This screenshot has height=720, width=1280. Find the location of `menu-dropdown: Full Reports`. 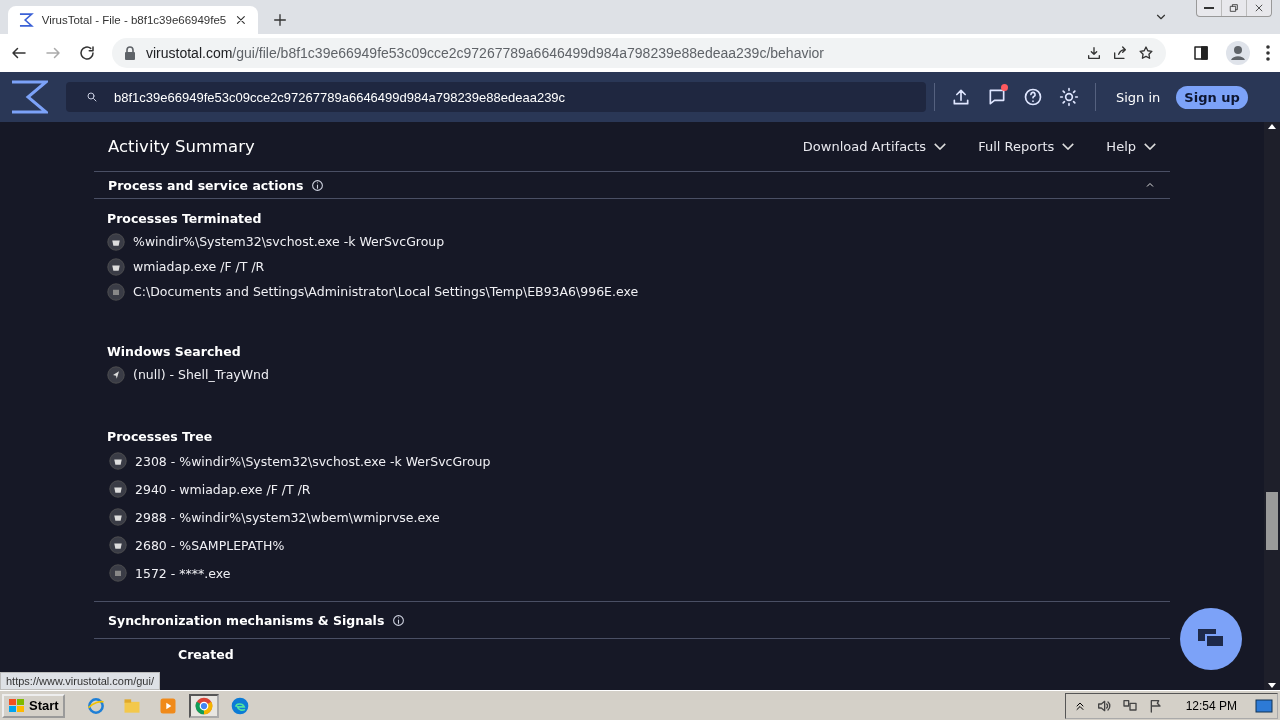

menu-dropdown: Full Reports is located at coordinates (1026, 146).